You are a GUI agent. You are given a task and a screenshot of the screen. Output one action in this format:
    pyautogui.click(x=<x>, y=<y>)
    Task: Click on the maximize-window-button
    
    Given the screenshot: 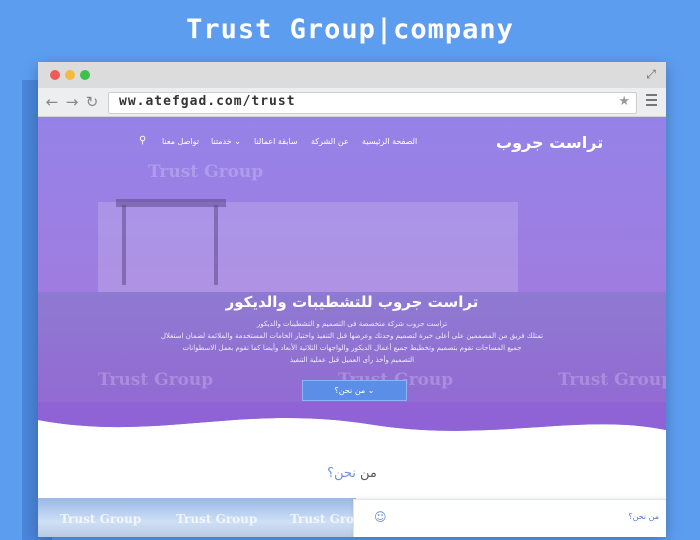 What is the action you would take?
    pyautogui.click(x=85, y=75)
    